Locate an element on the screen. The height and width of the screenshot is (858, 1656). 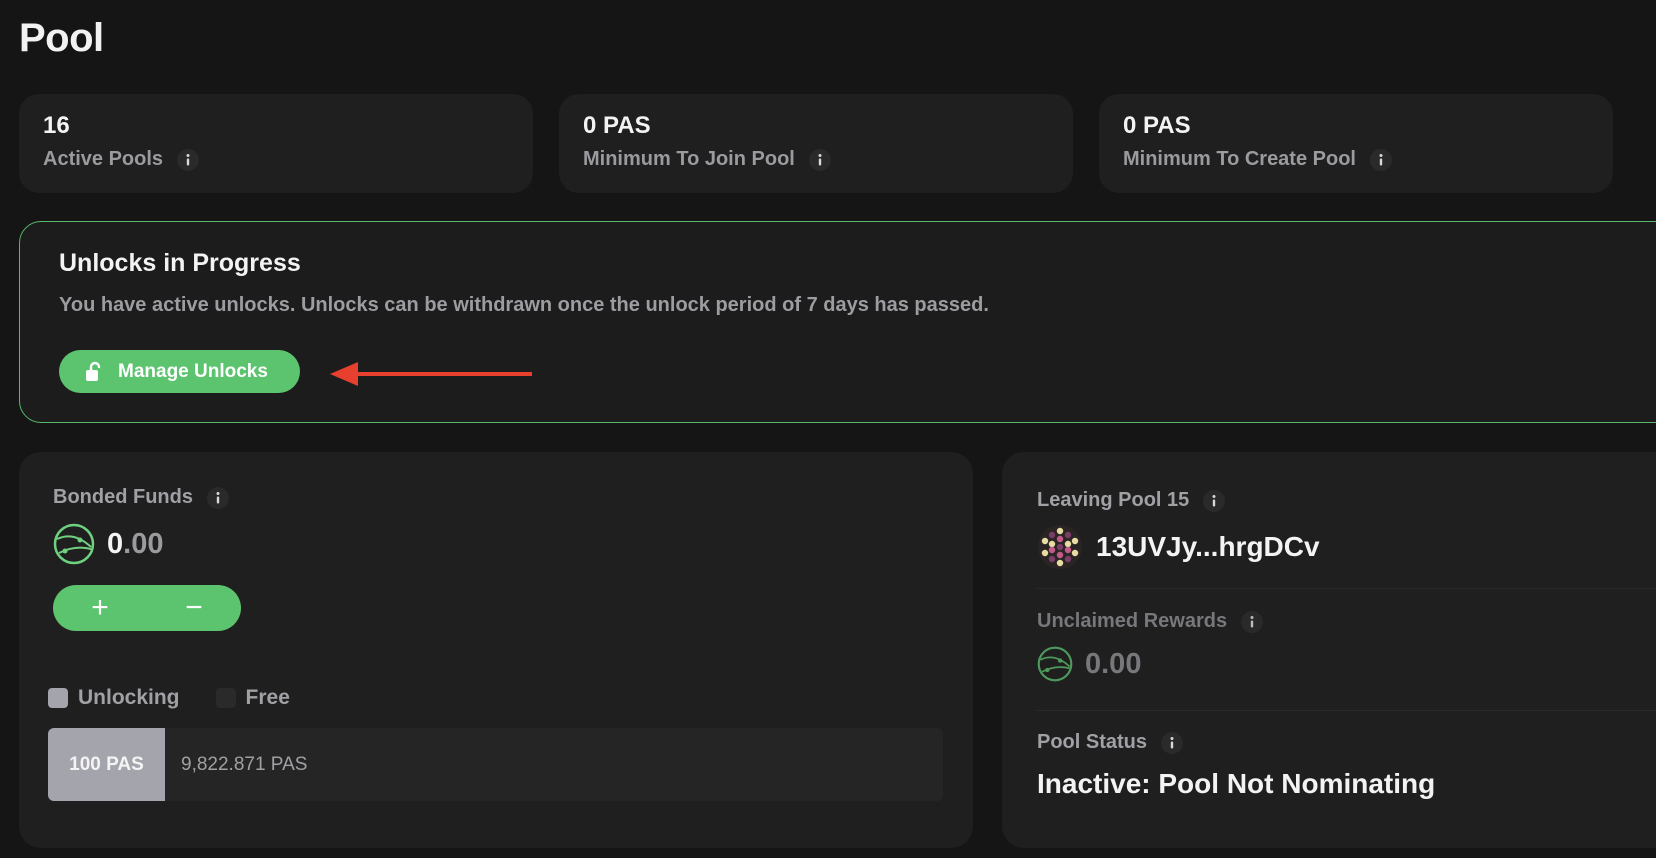
pool-status-value: Inactive: Pool Not Nominating is located at coordinates (1236, 783).